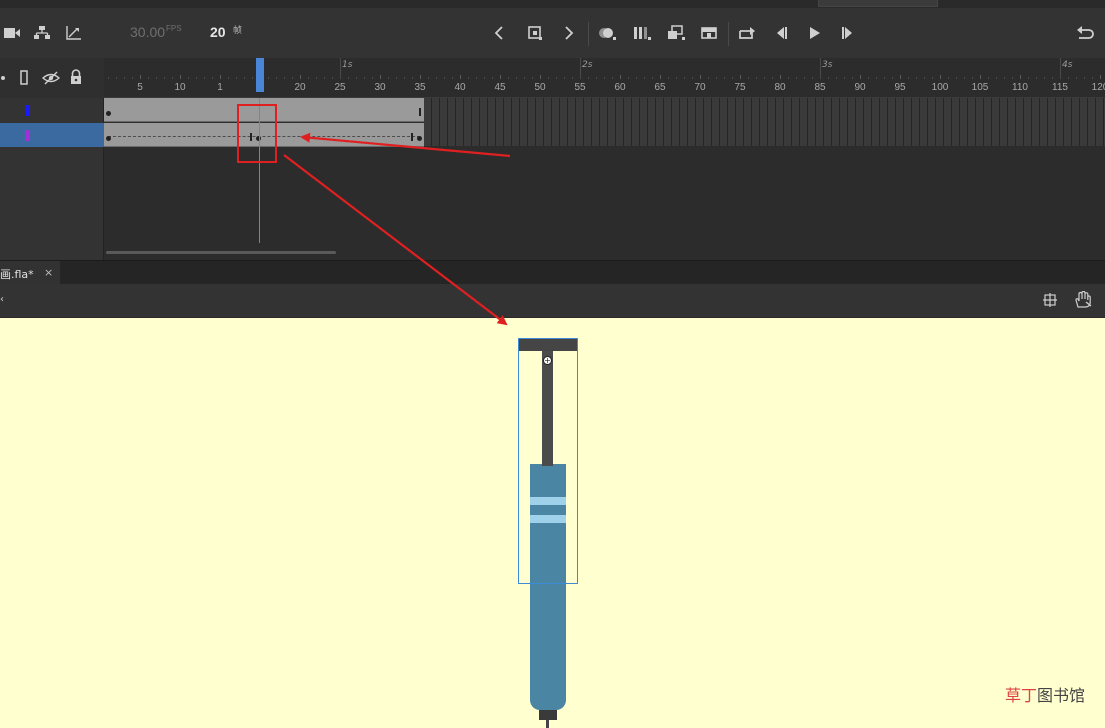 This screenshot has width=1105, height=728. What do you see at coordinates (7, 79) in the screenshot?
I see `dot-icon` at bounding box center [7, 79].